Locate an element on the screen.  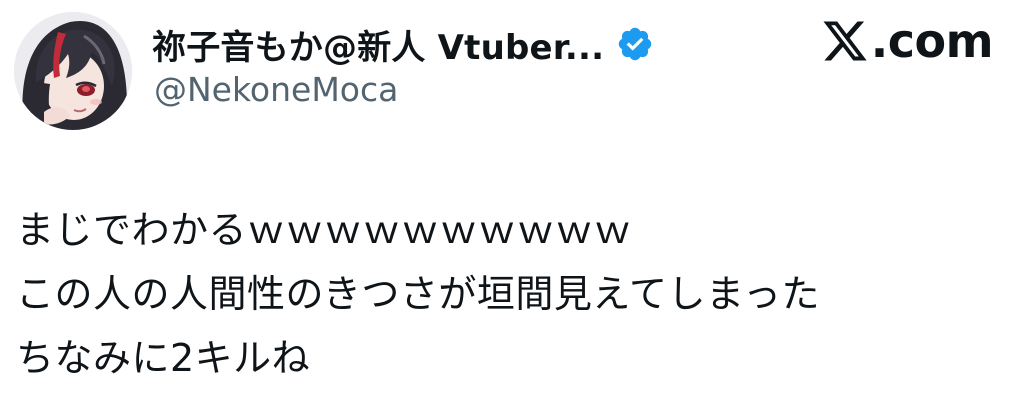
avatar-illustration is located at coordinates (73, 71).